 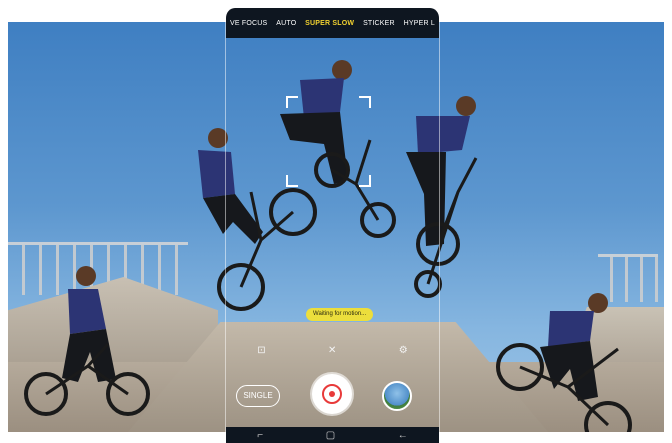 What do you see at coordinates (286, 23) in the screenshot?
I see `mode-tab-auto: AUTO` at bounding box center [286, 23].